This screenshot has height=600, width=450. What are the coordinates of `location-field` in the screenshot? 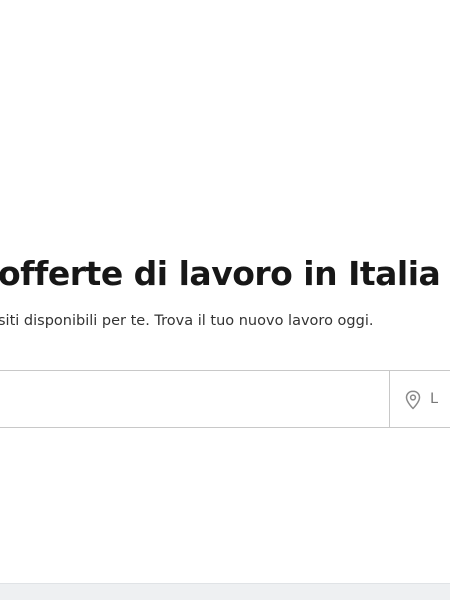 It's located at (420, 399).